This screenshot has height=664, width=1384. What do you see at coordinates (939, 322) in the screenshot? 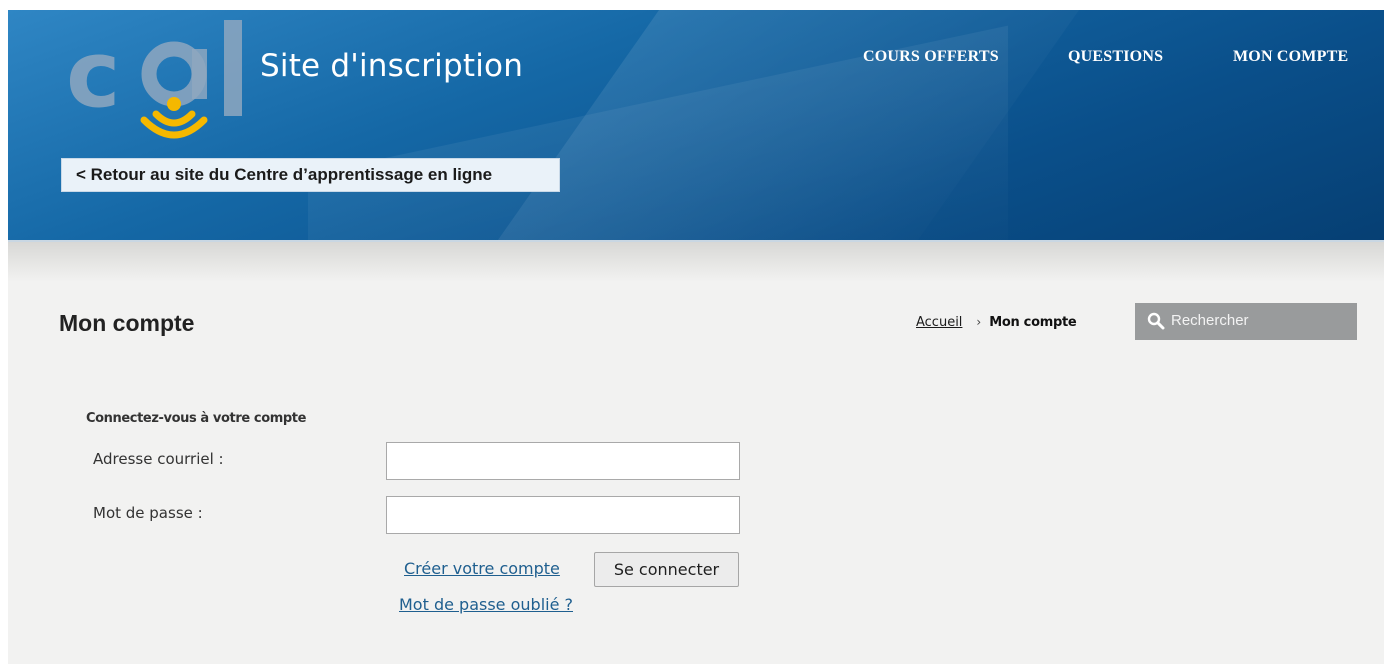
I see `breadcrumb-home-link: Accueil` at bounding box center [939, 322].